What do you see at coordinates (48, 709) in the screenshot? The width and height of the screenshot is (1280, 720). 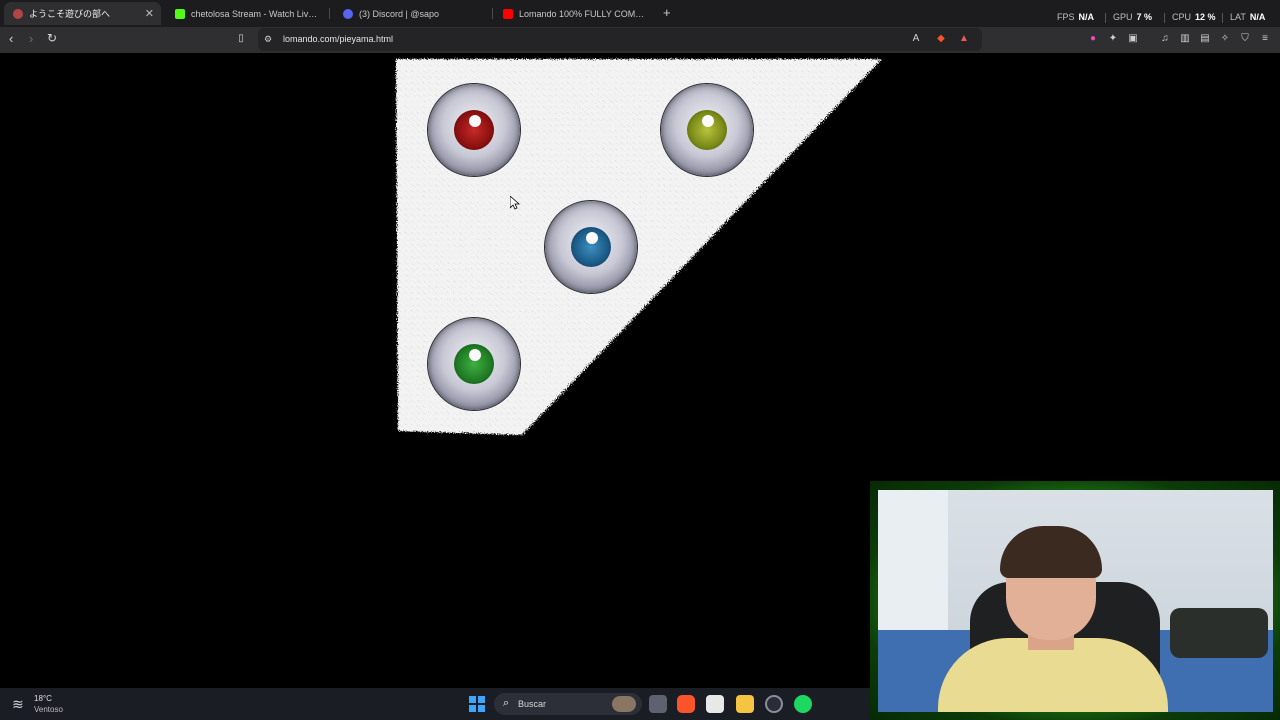 I see `weather-description: Ventoso` at bounding box center [48, 709].